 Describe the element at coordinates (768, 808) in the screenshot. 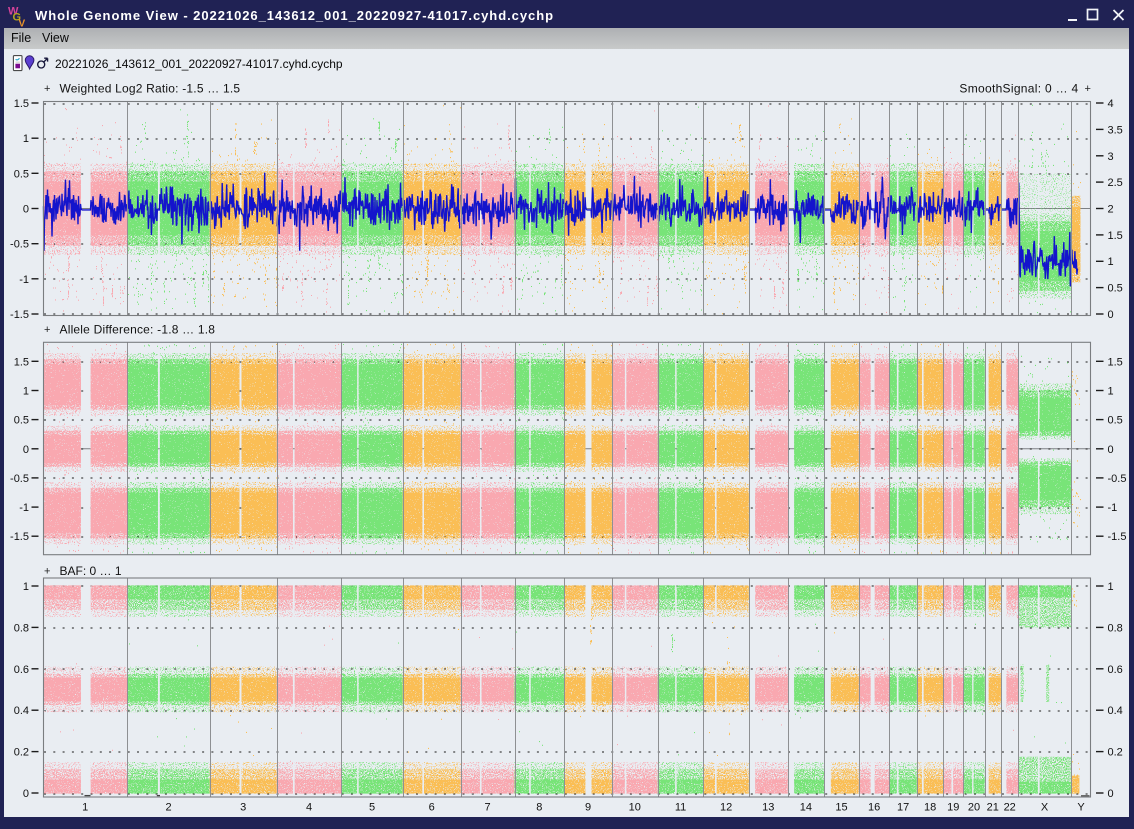

I see `svg-text: 13` at that location.